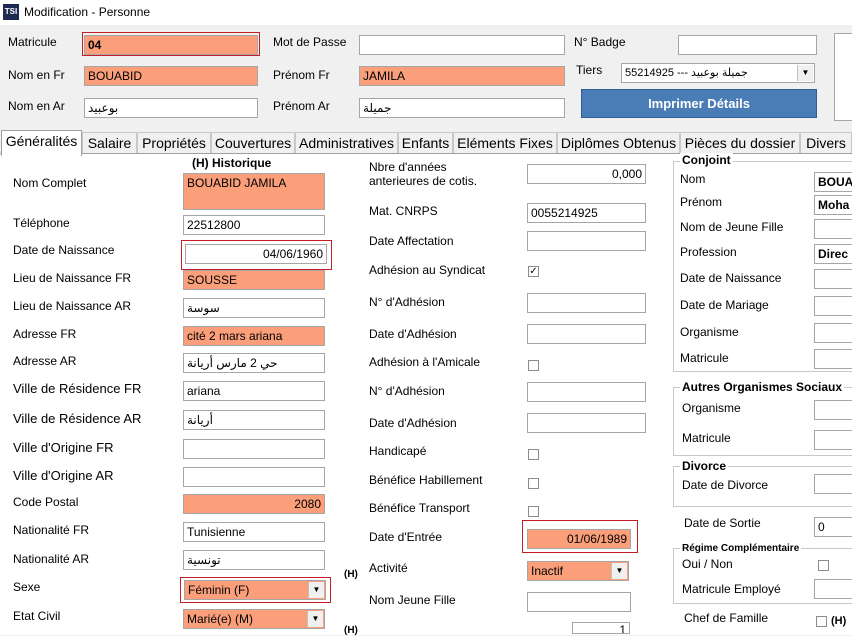 The image size is (852, 636). I want to click on ville-orig-fr-input, so click(254, 449).